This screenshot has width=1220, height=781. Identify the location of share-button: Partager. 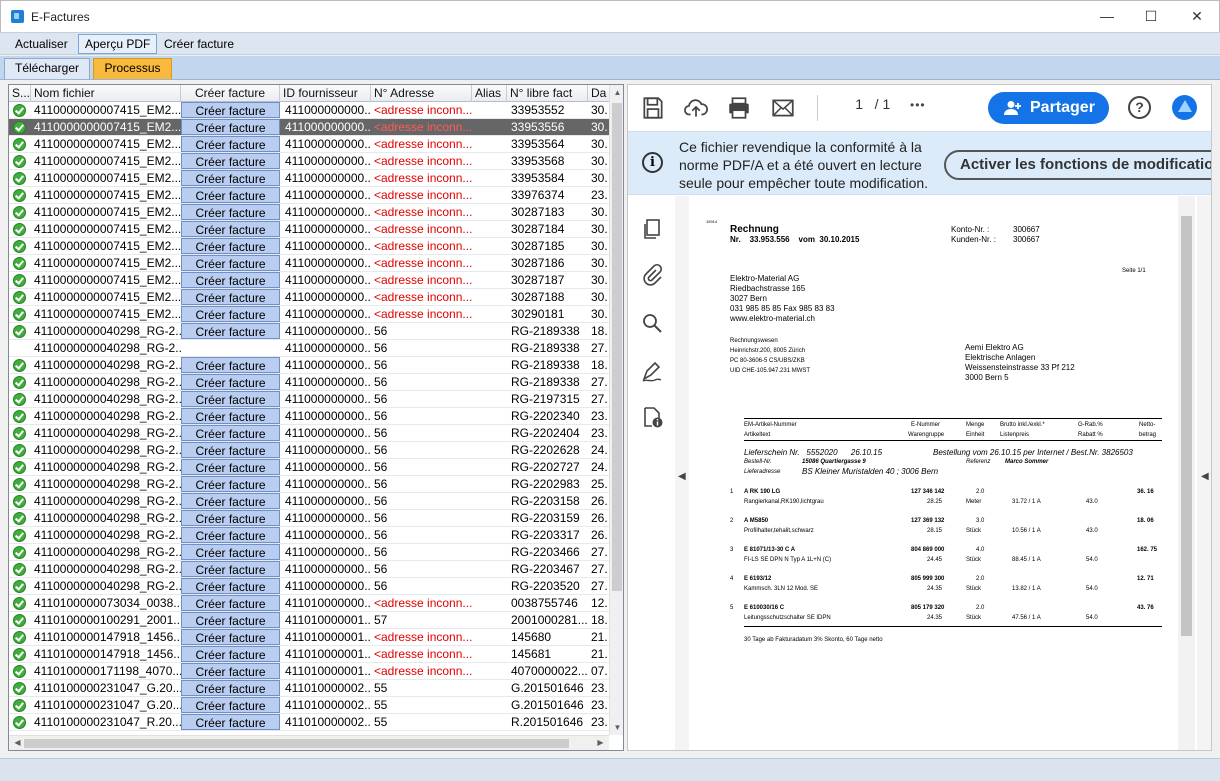
(1048, 108).